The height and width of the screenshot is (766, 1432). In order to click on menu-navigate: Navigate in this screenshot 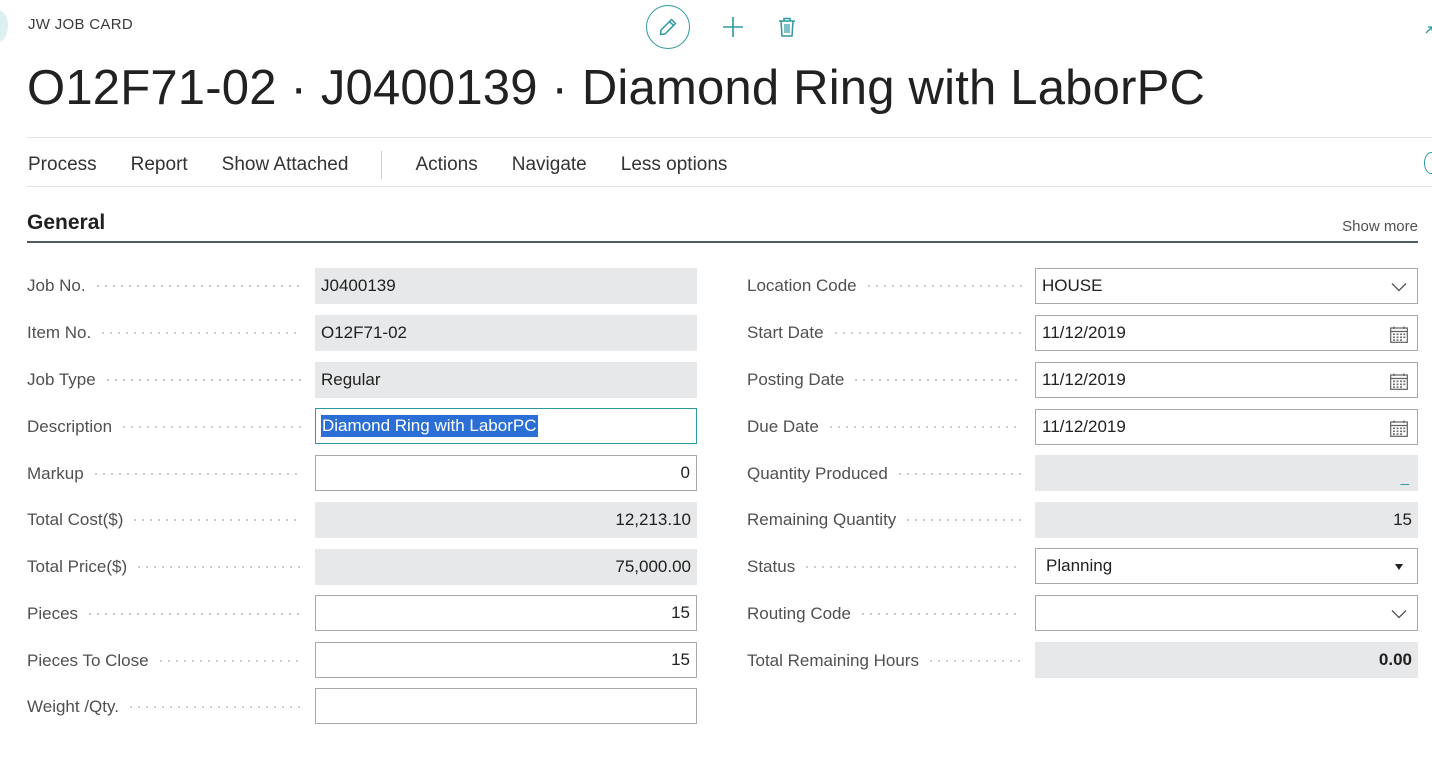, I will do `click(549, 165)`.